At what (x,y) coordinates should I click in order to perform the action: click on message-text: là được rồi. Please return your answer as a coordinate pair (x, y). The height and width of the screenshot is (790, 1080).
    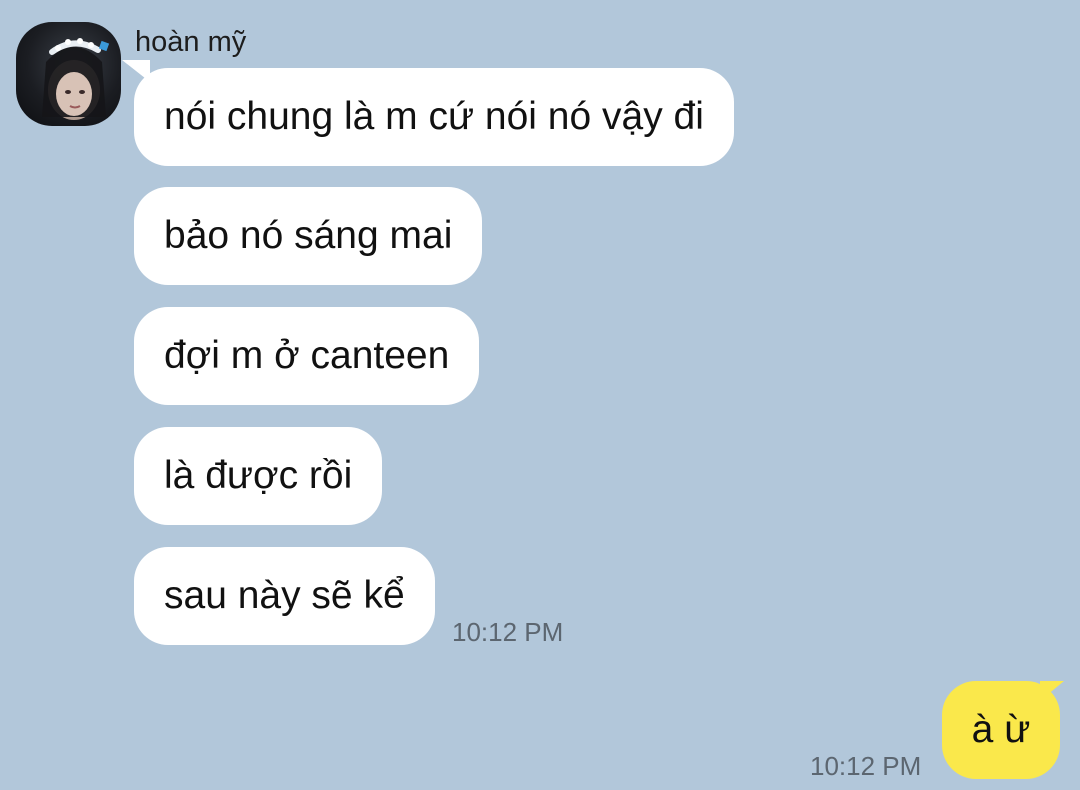
    Looking at the image, I should click on (258, 475).